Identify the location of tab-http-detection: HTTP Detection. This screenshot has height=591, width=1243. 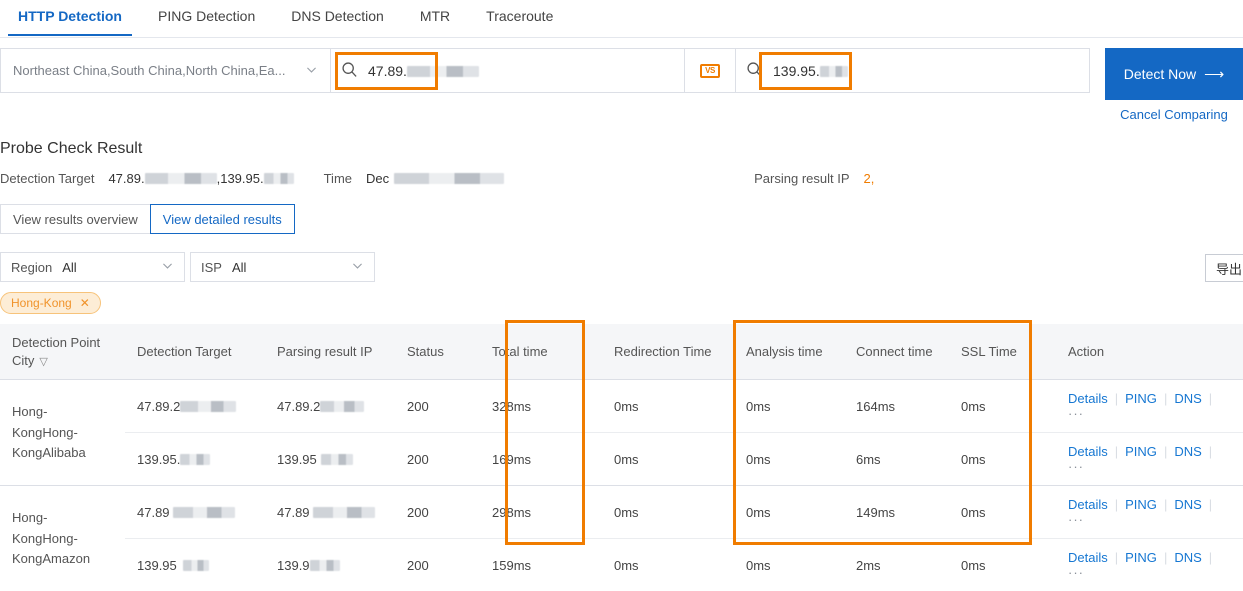
(70, 18).